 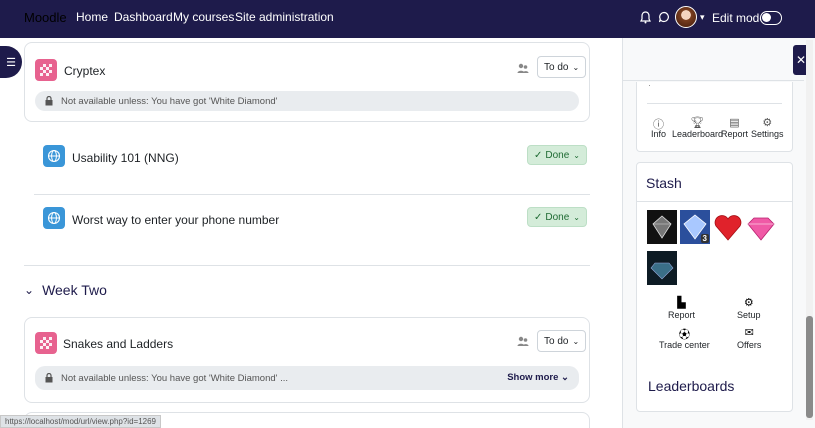 I want to click on user-avatar, so click(x=686, y=17).